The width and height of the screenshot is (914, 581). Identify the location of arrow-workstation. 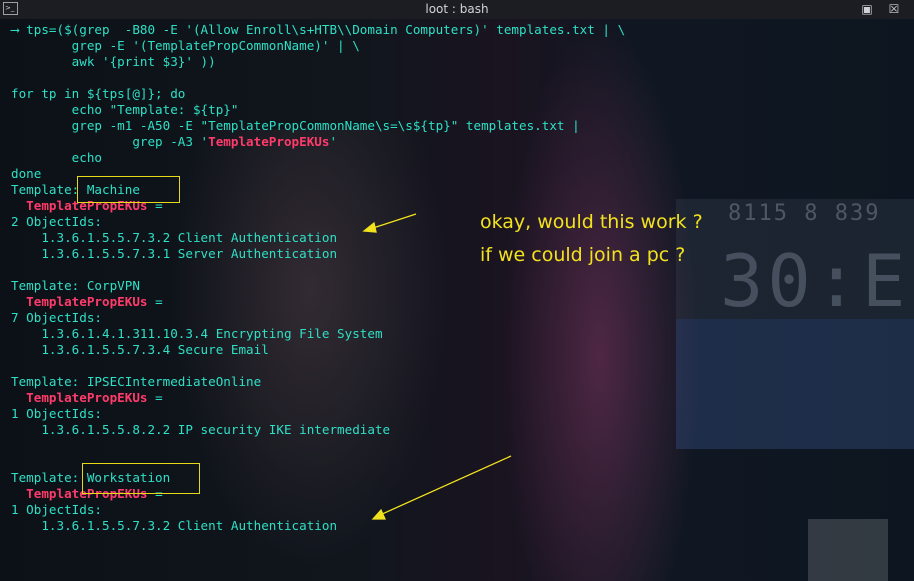
(445, 485).